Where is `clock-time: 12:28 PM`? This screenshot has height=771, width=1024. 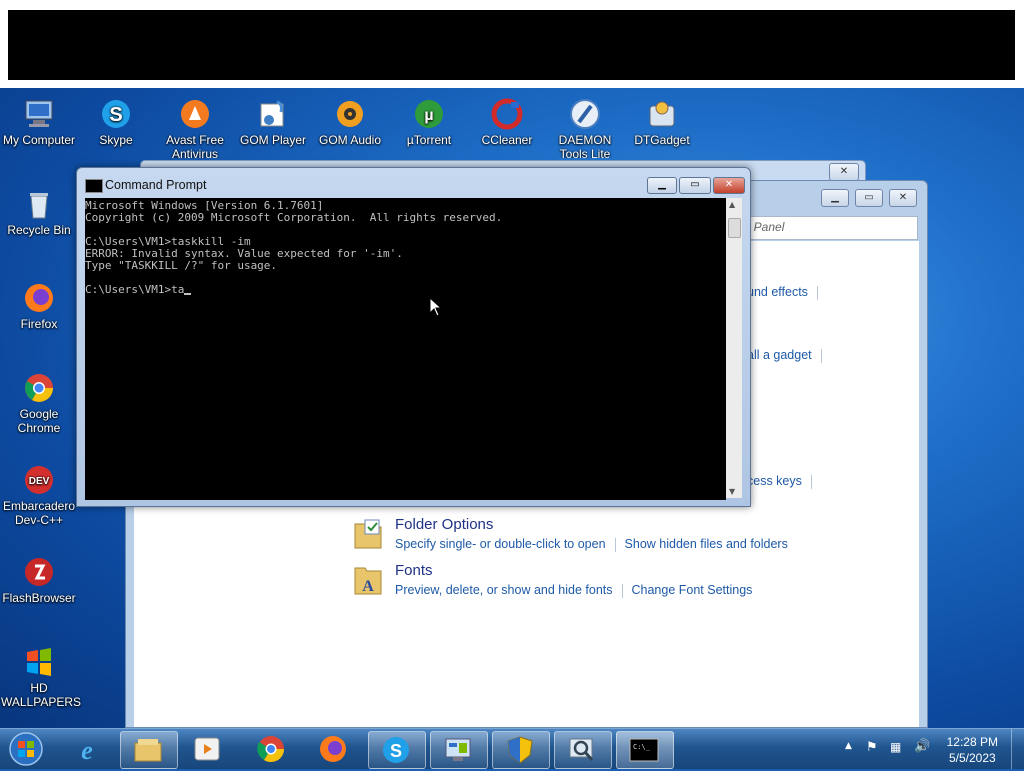
clock-time: 12:28 PM is located at coordinates (972, 742).